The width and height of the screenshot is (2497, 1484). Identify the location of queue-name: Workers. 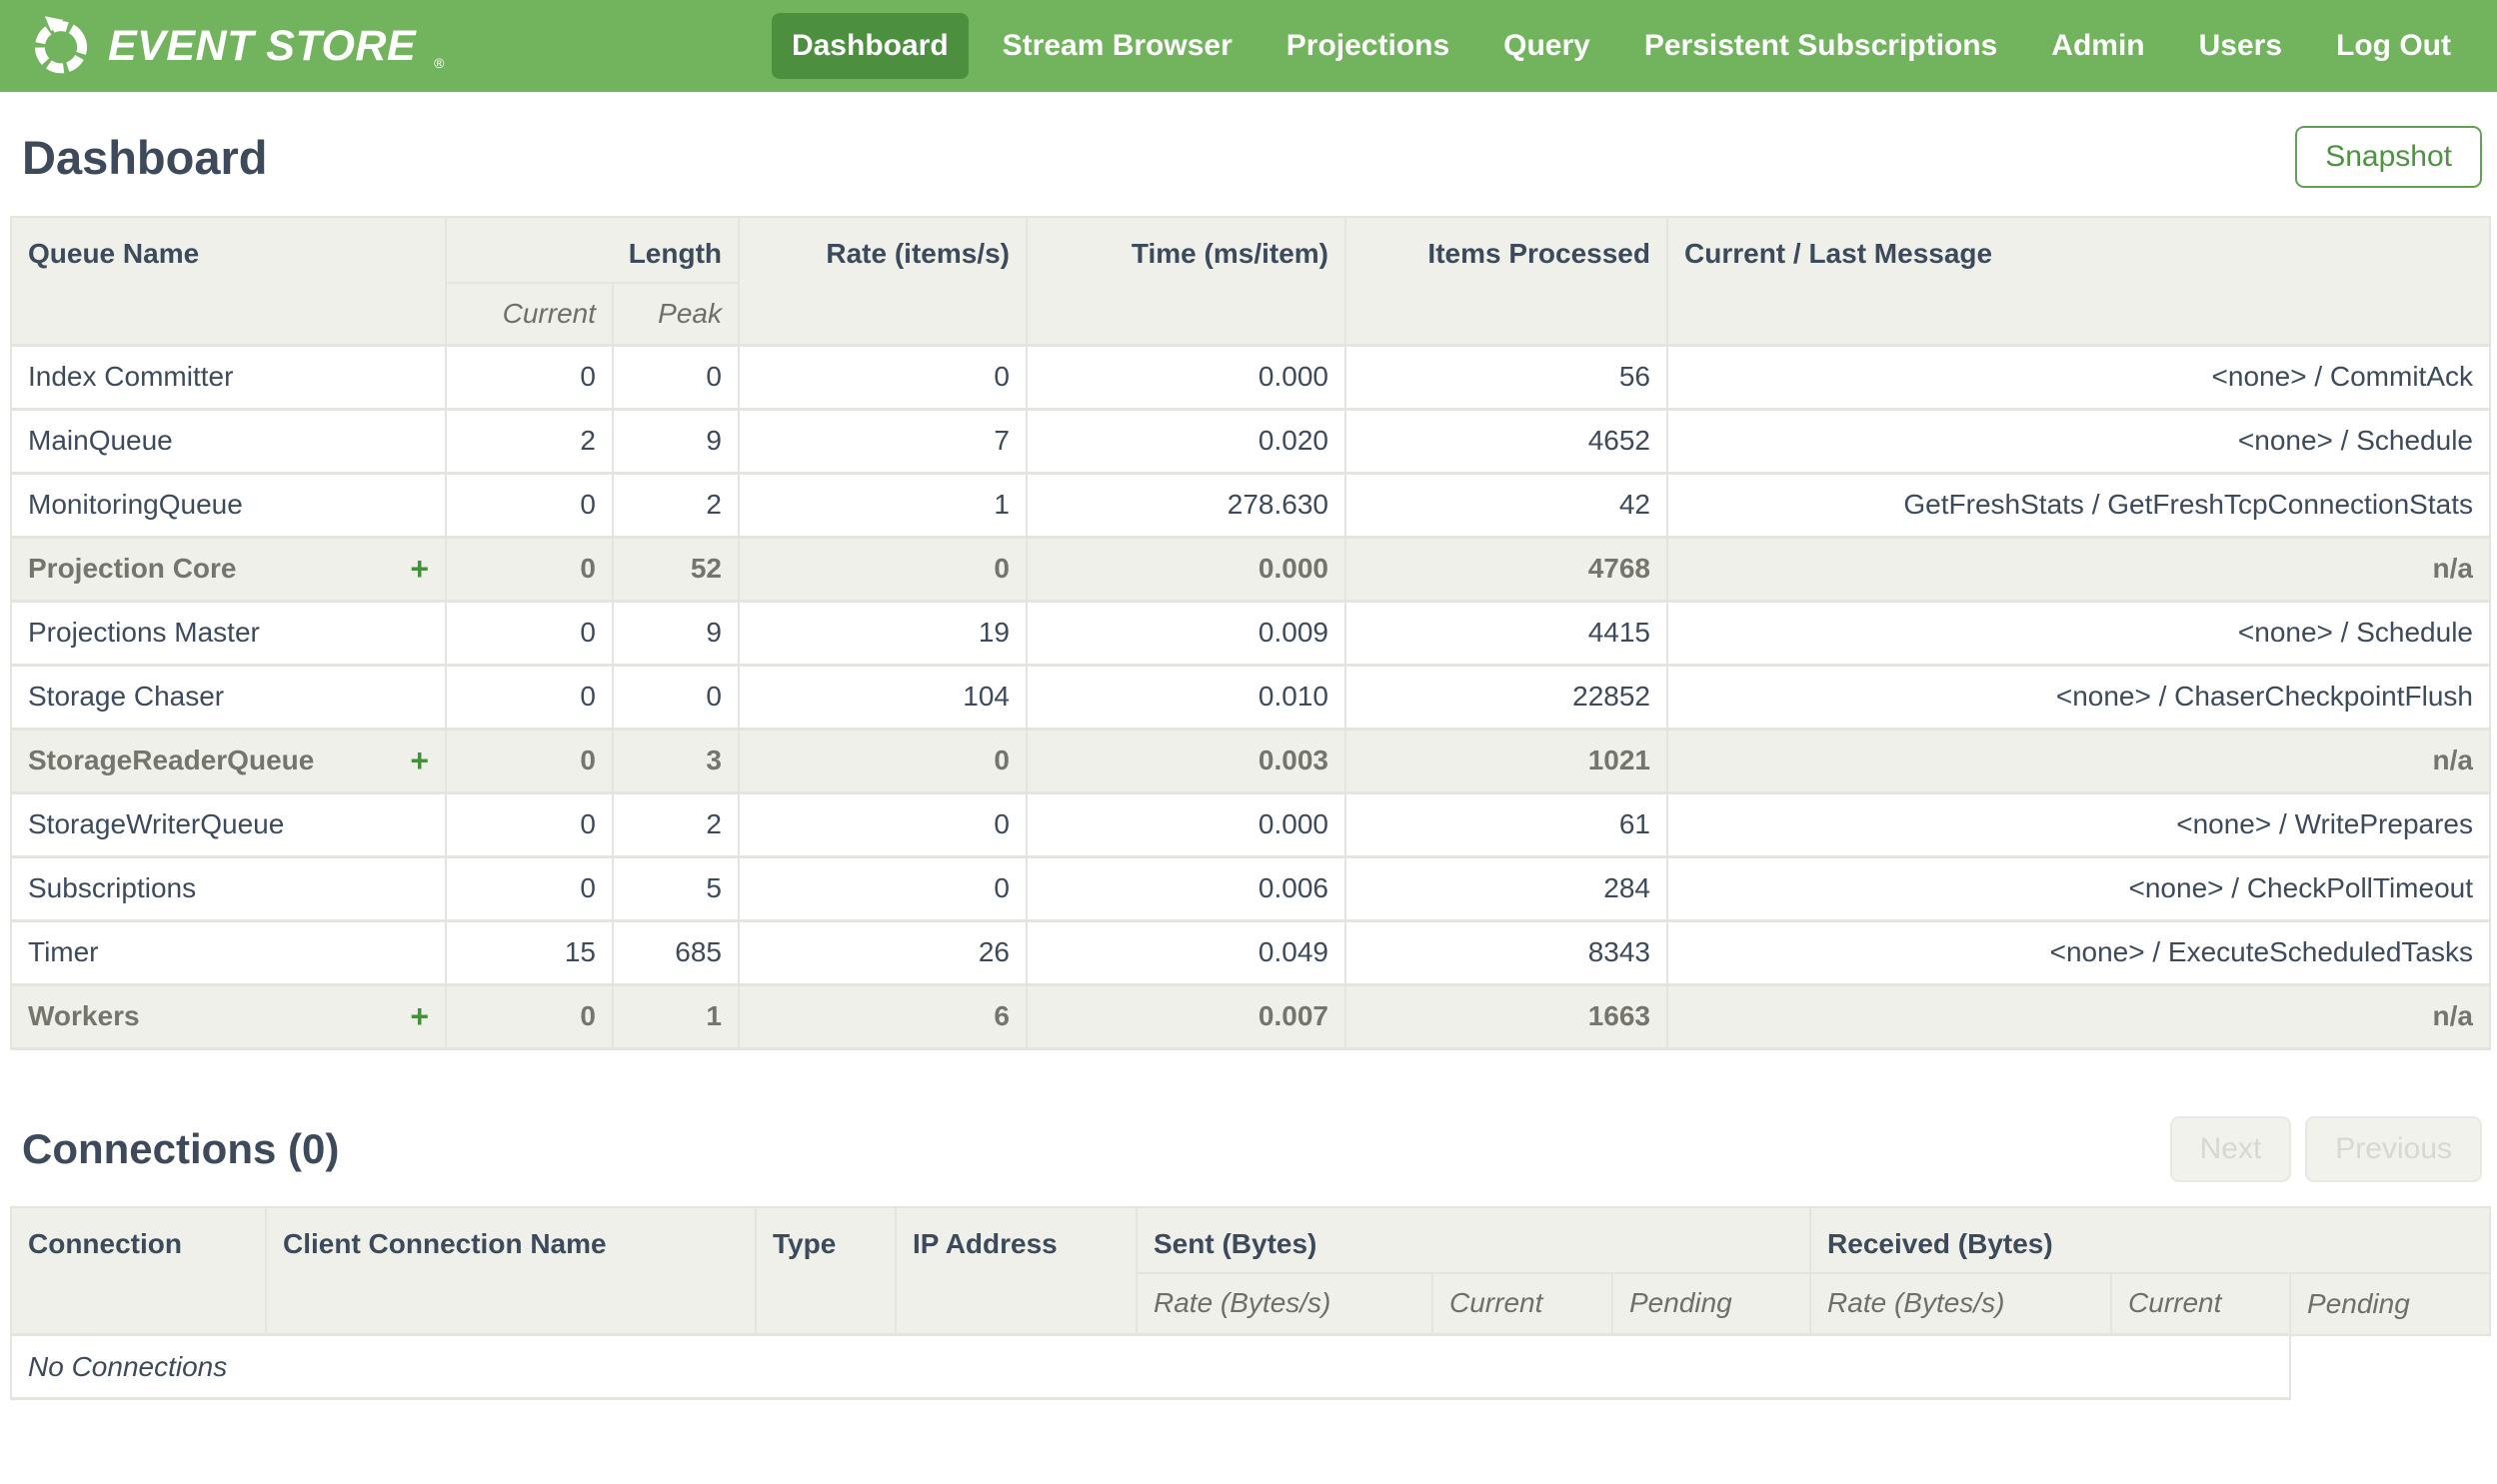
(84, 1015).